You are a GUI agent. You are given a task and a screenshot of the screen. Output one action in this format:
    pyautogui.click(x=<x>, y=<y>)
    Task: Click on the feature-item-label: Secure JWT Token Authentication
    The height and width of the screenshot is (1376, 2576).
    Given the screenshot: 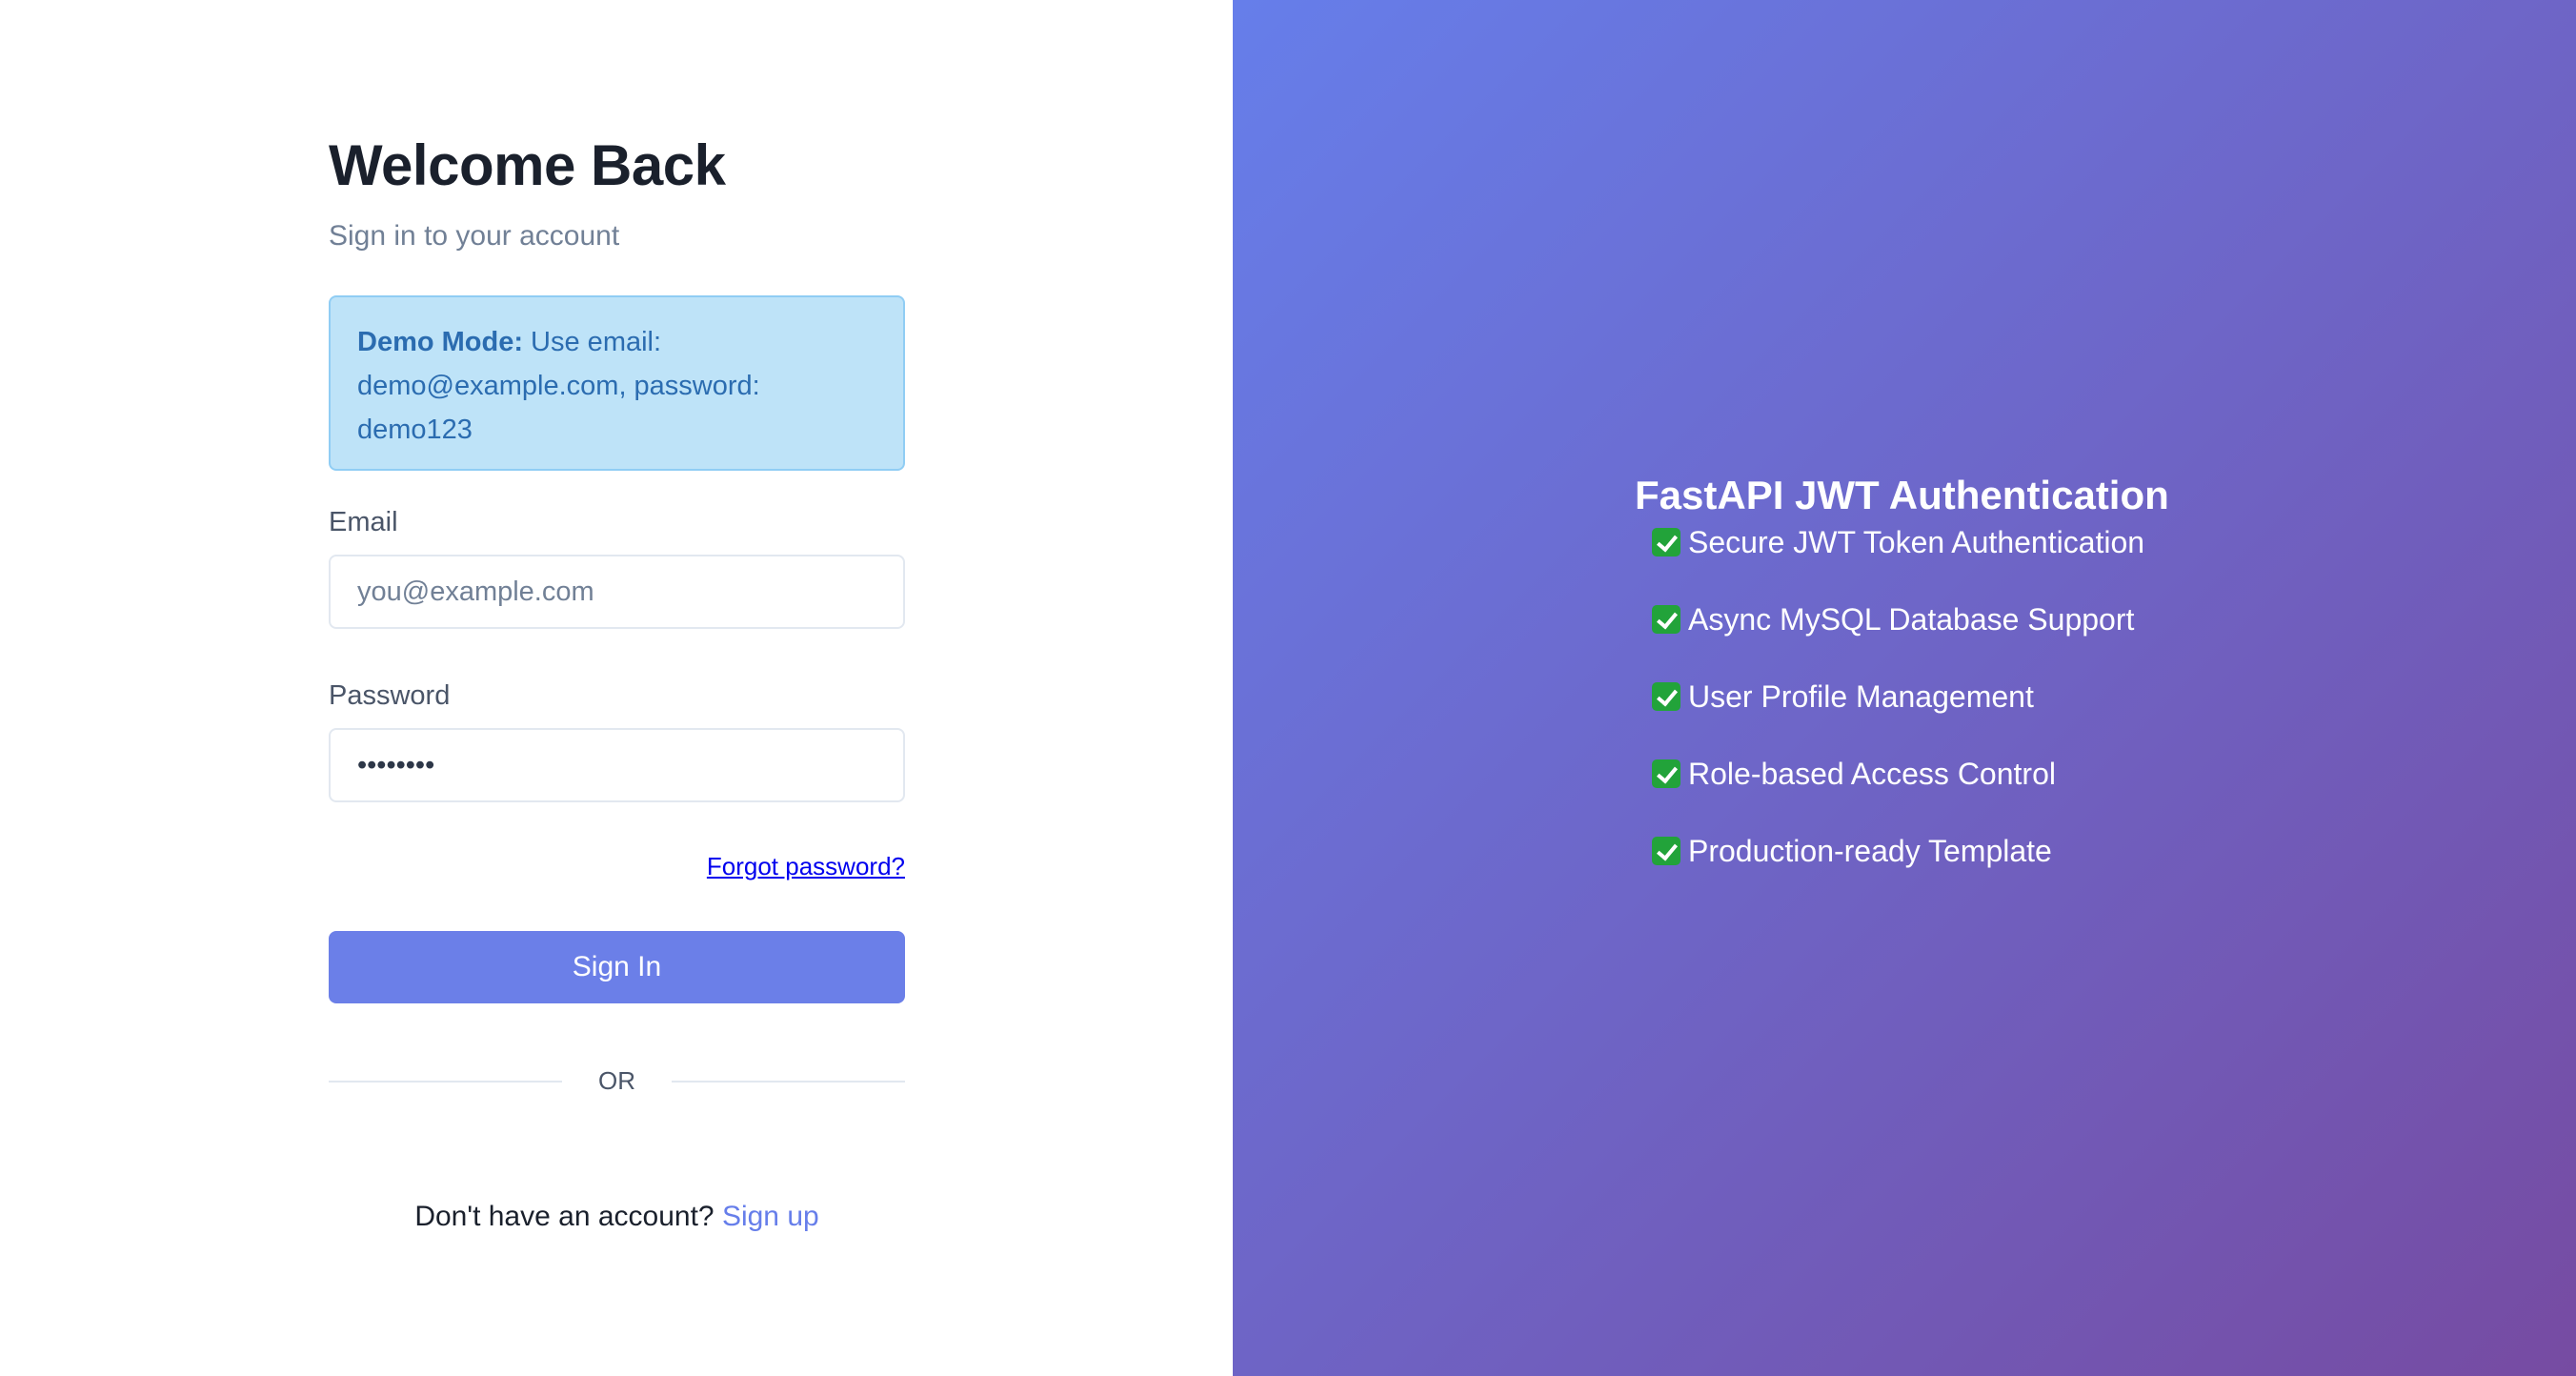 What is the action you would take?
    pyautogui.click(x=1916, y=542)
    